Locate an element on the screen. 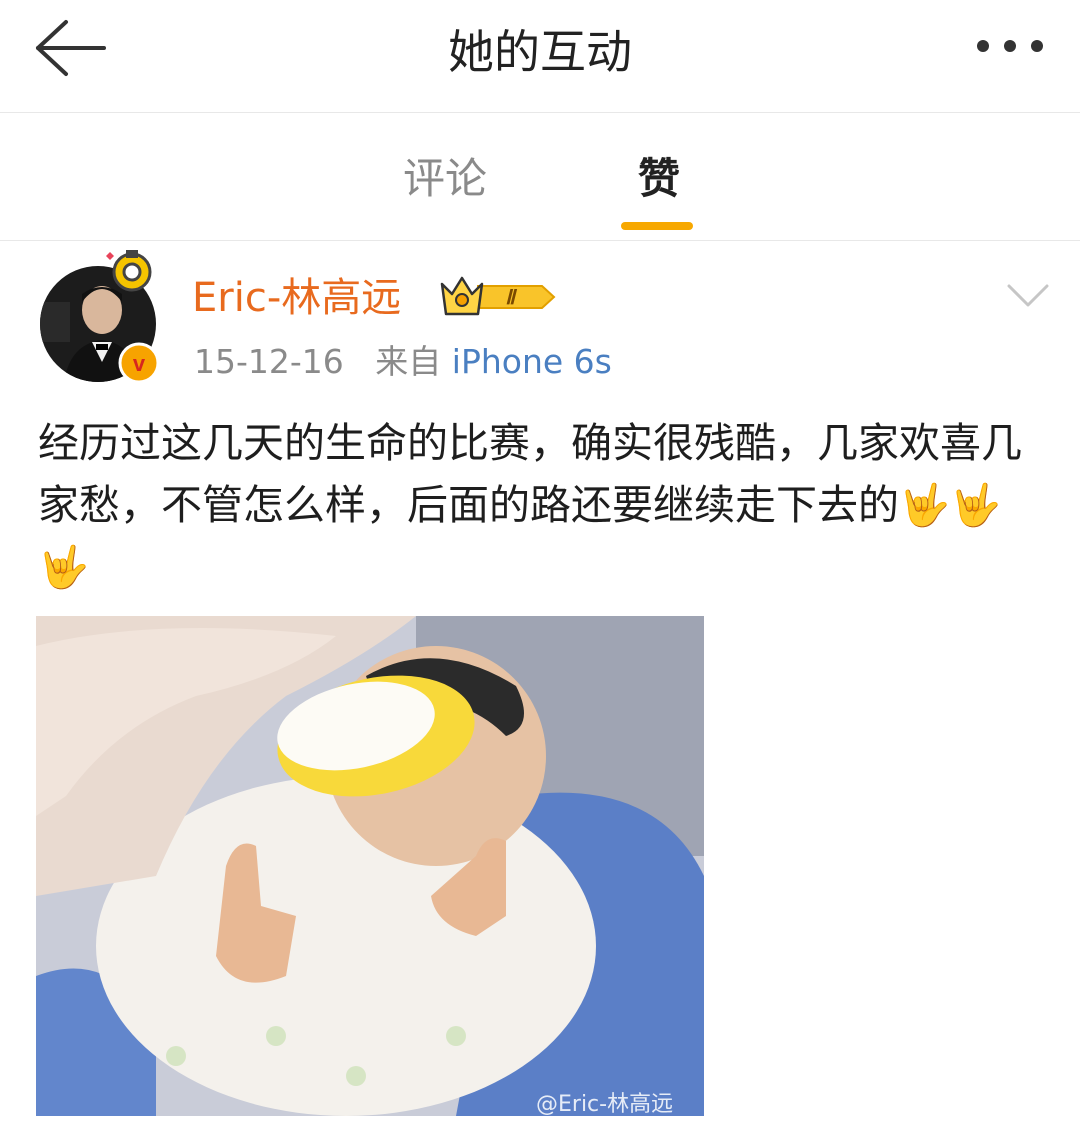 The height and width of the screenshot is (1128, 1080). verified-badge-icon: v is located at coordinates (139, 363).